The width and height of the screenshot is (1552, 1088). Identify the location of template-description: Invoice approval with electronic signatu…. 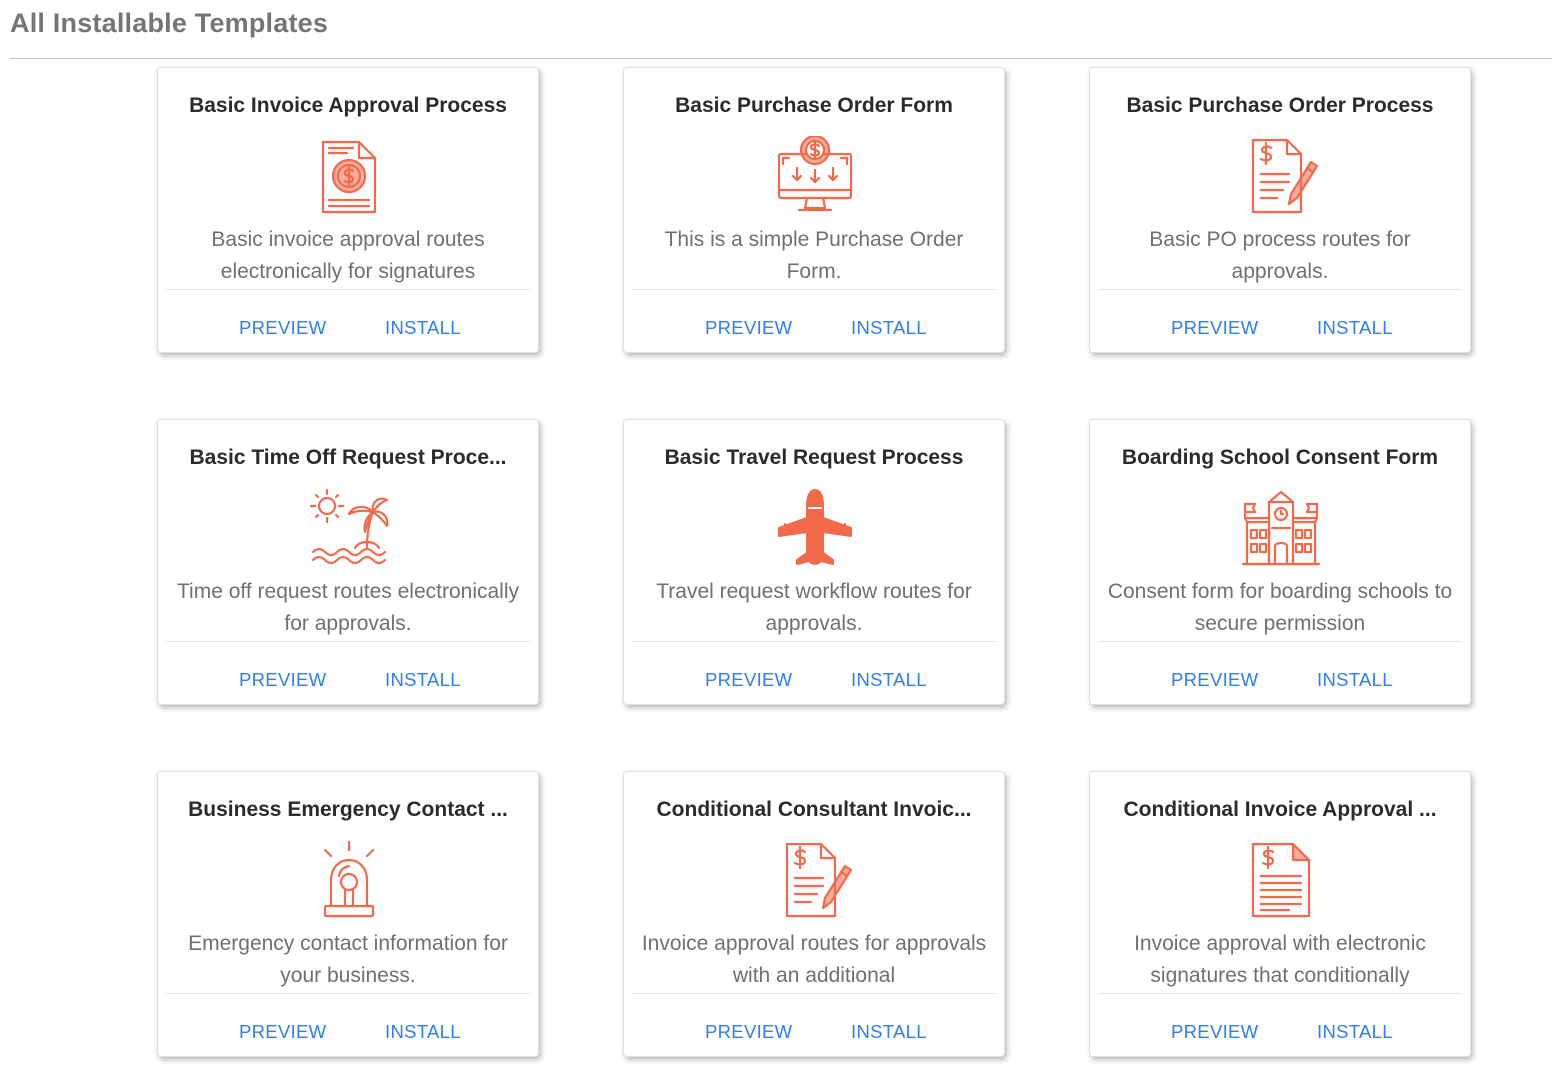
(1280, 959).